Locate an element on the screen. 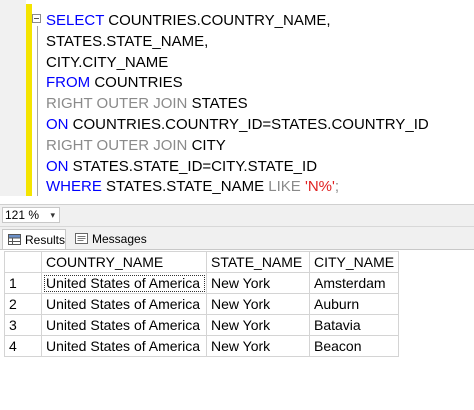  message-icon is located at coordinates (81, 238).